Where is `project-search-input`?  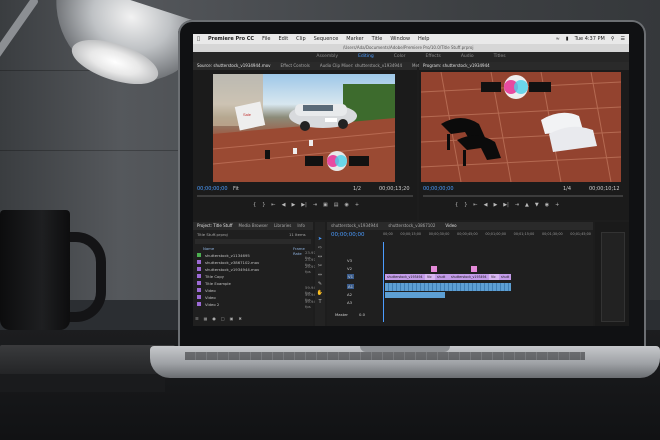 project-search-input is located at coordinates (253, 241).